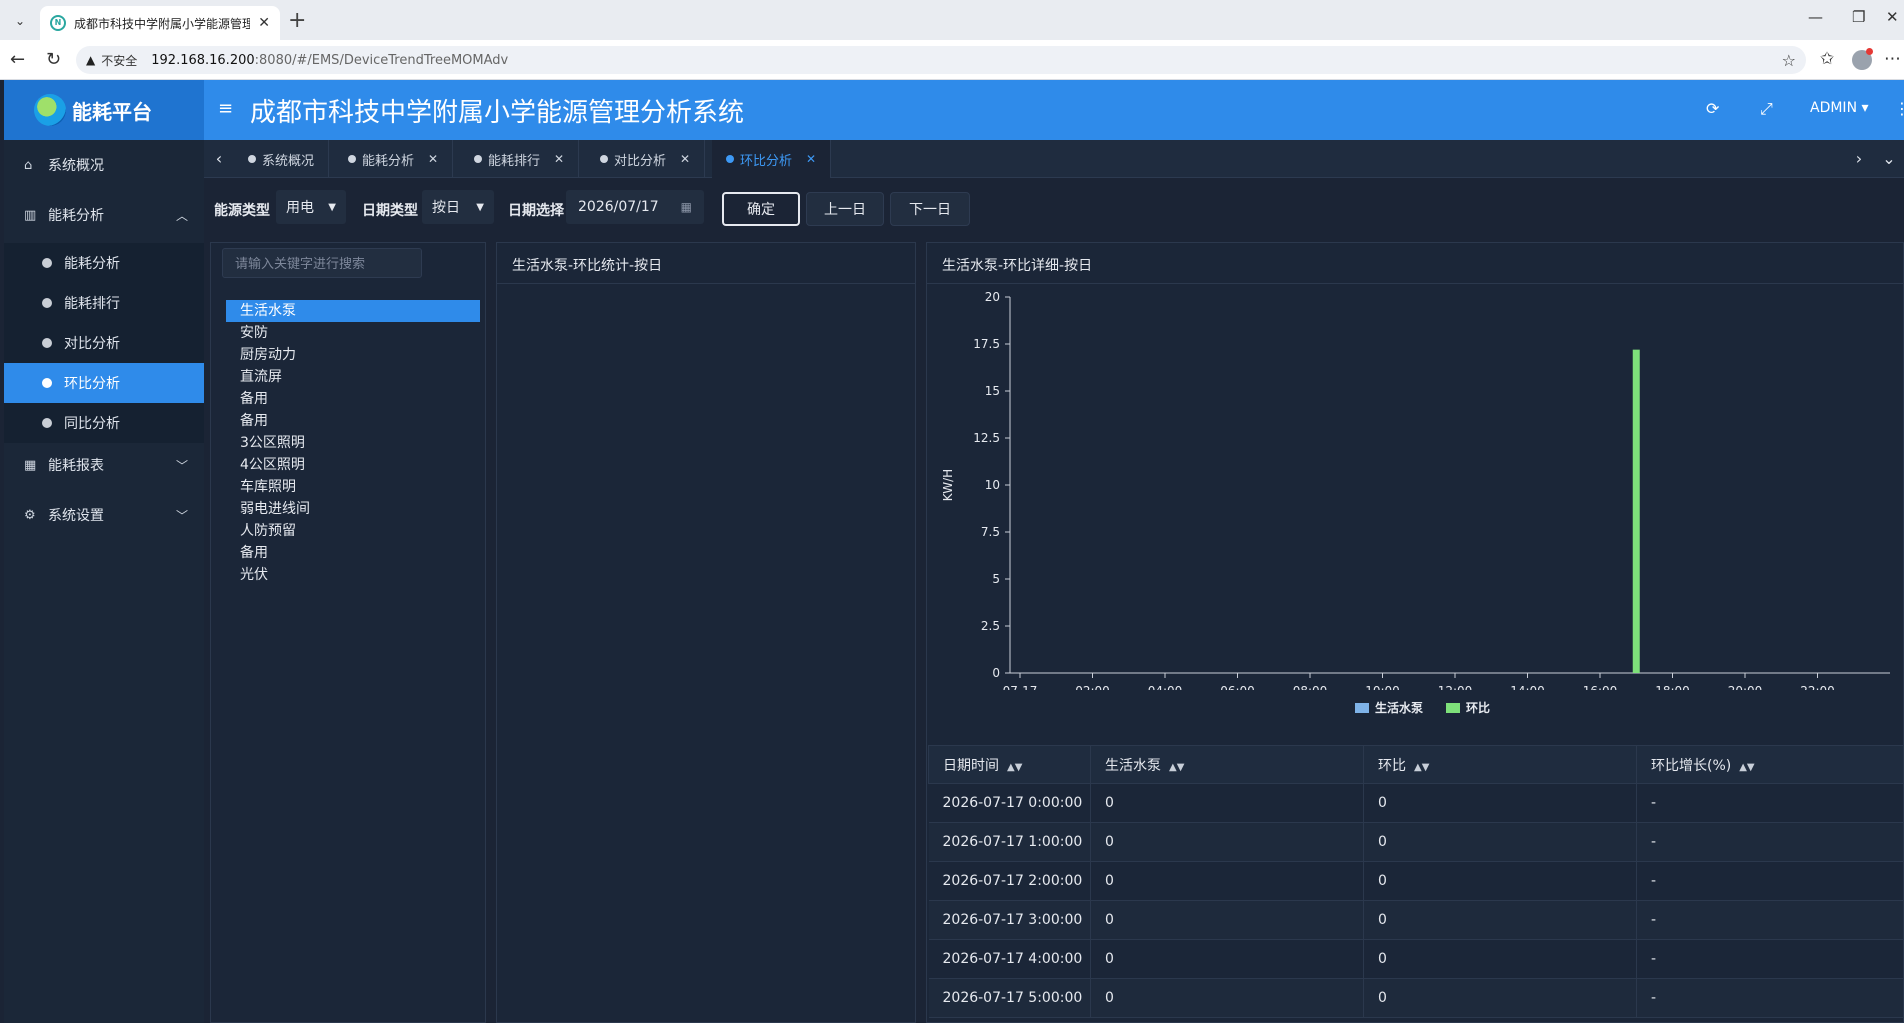  What do you see at coordinates (104, 423) in the screenshot?
I see `sidebar-subitem-yoy: 同比分析` at bounding box center [104, 423].